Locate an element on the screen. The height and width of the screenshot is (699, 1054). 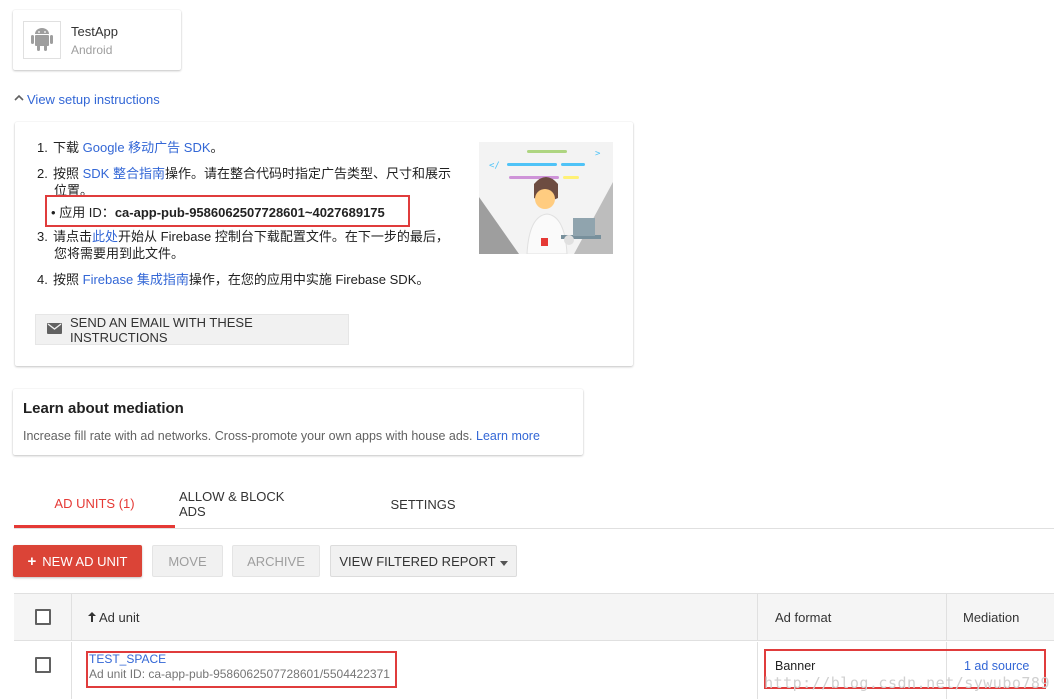
firebase-download-link: 此处 is located at coordinates (105, 236).